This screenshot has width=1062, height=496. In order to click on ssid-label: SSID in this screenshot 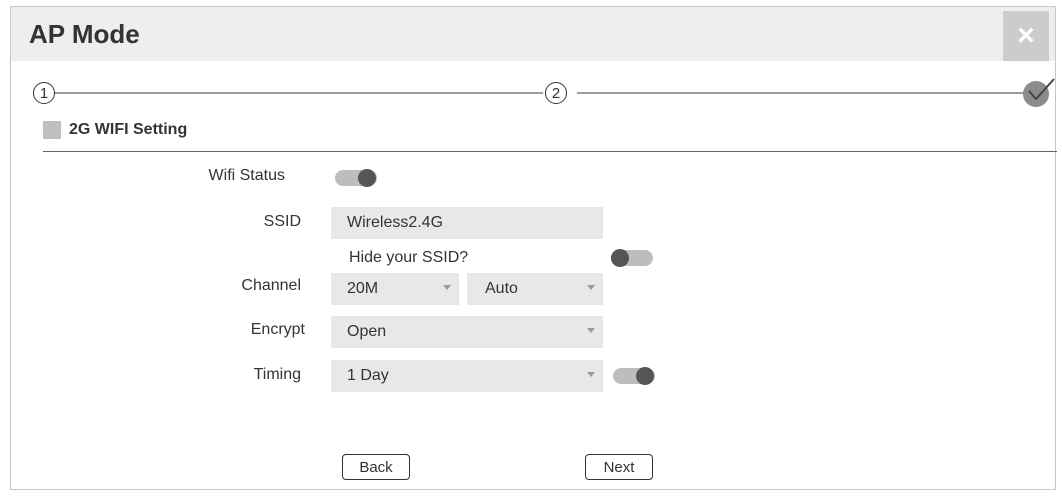, I will do `click(282, 221)`.